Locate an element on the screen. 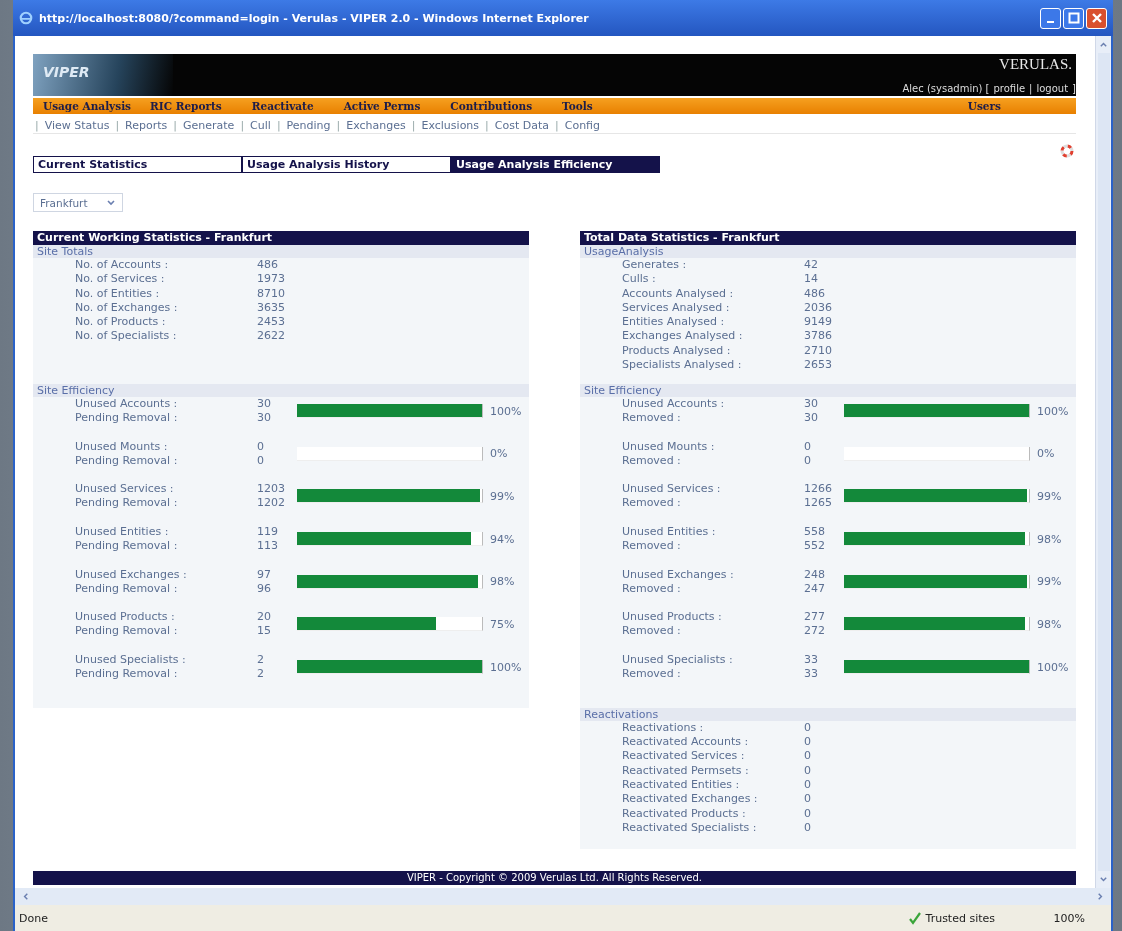 This screenshot has height=931, width=1122. submenu-link: Generate is located at coordinates (209, 125).